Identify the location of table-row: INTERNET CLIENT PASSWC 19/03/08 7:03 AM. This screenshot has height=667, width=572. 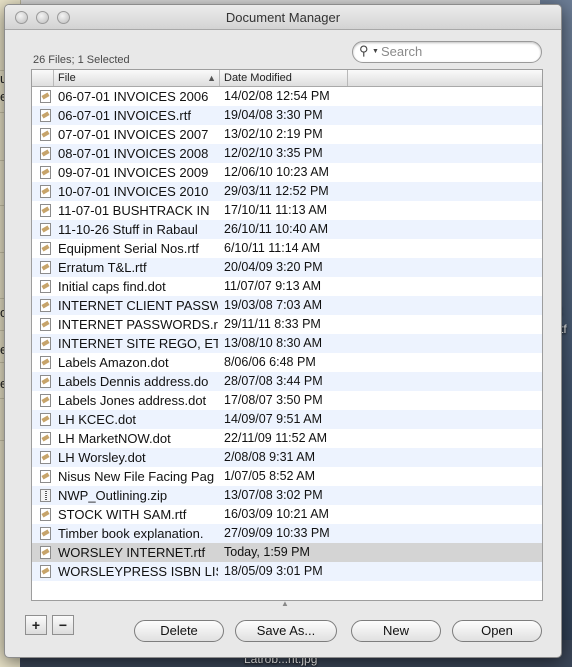
(287, 305).